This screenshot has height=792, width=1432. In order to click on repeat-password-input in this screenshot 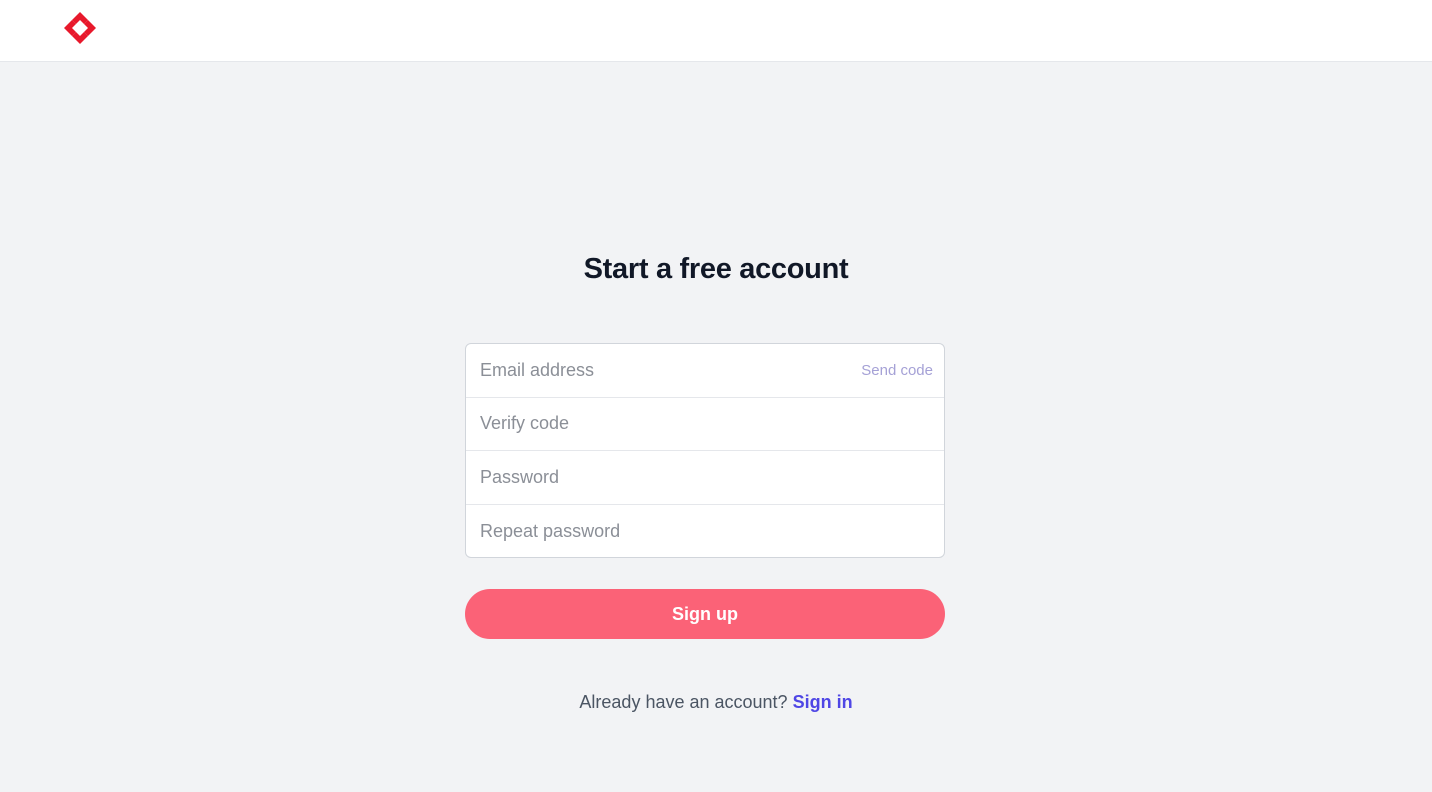, I will do `click(705, 530)`.